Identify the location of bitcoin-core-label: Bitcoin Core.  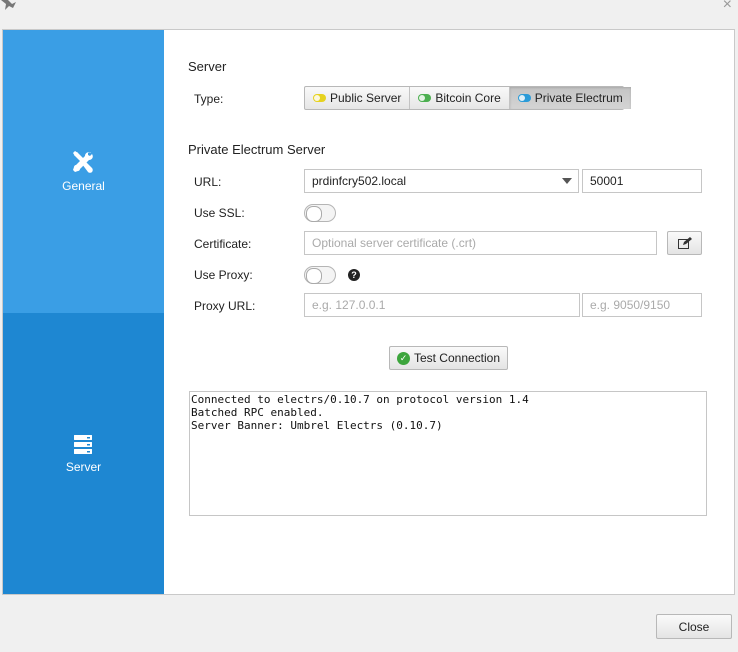
(468, 98).